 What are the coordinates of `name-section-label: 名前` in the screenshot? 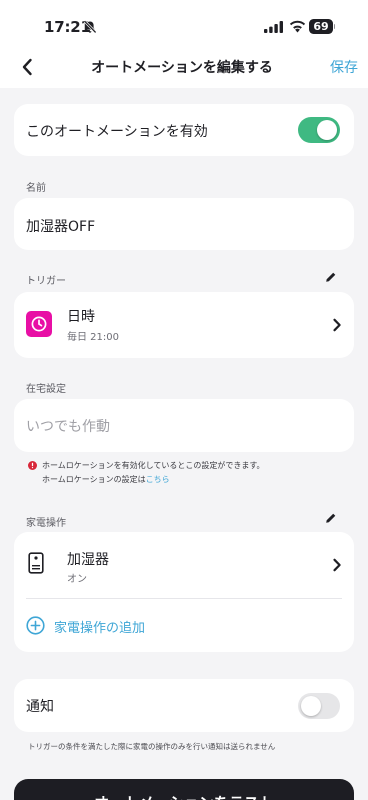 It's located at (36, 188).